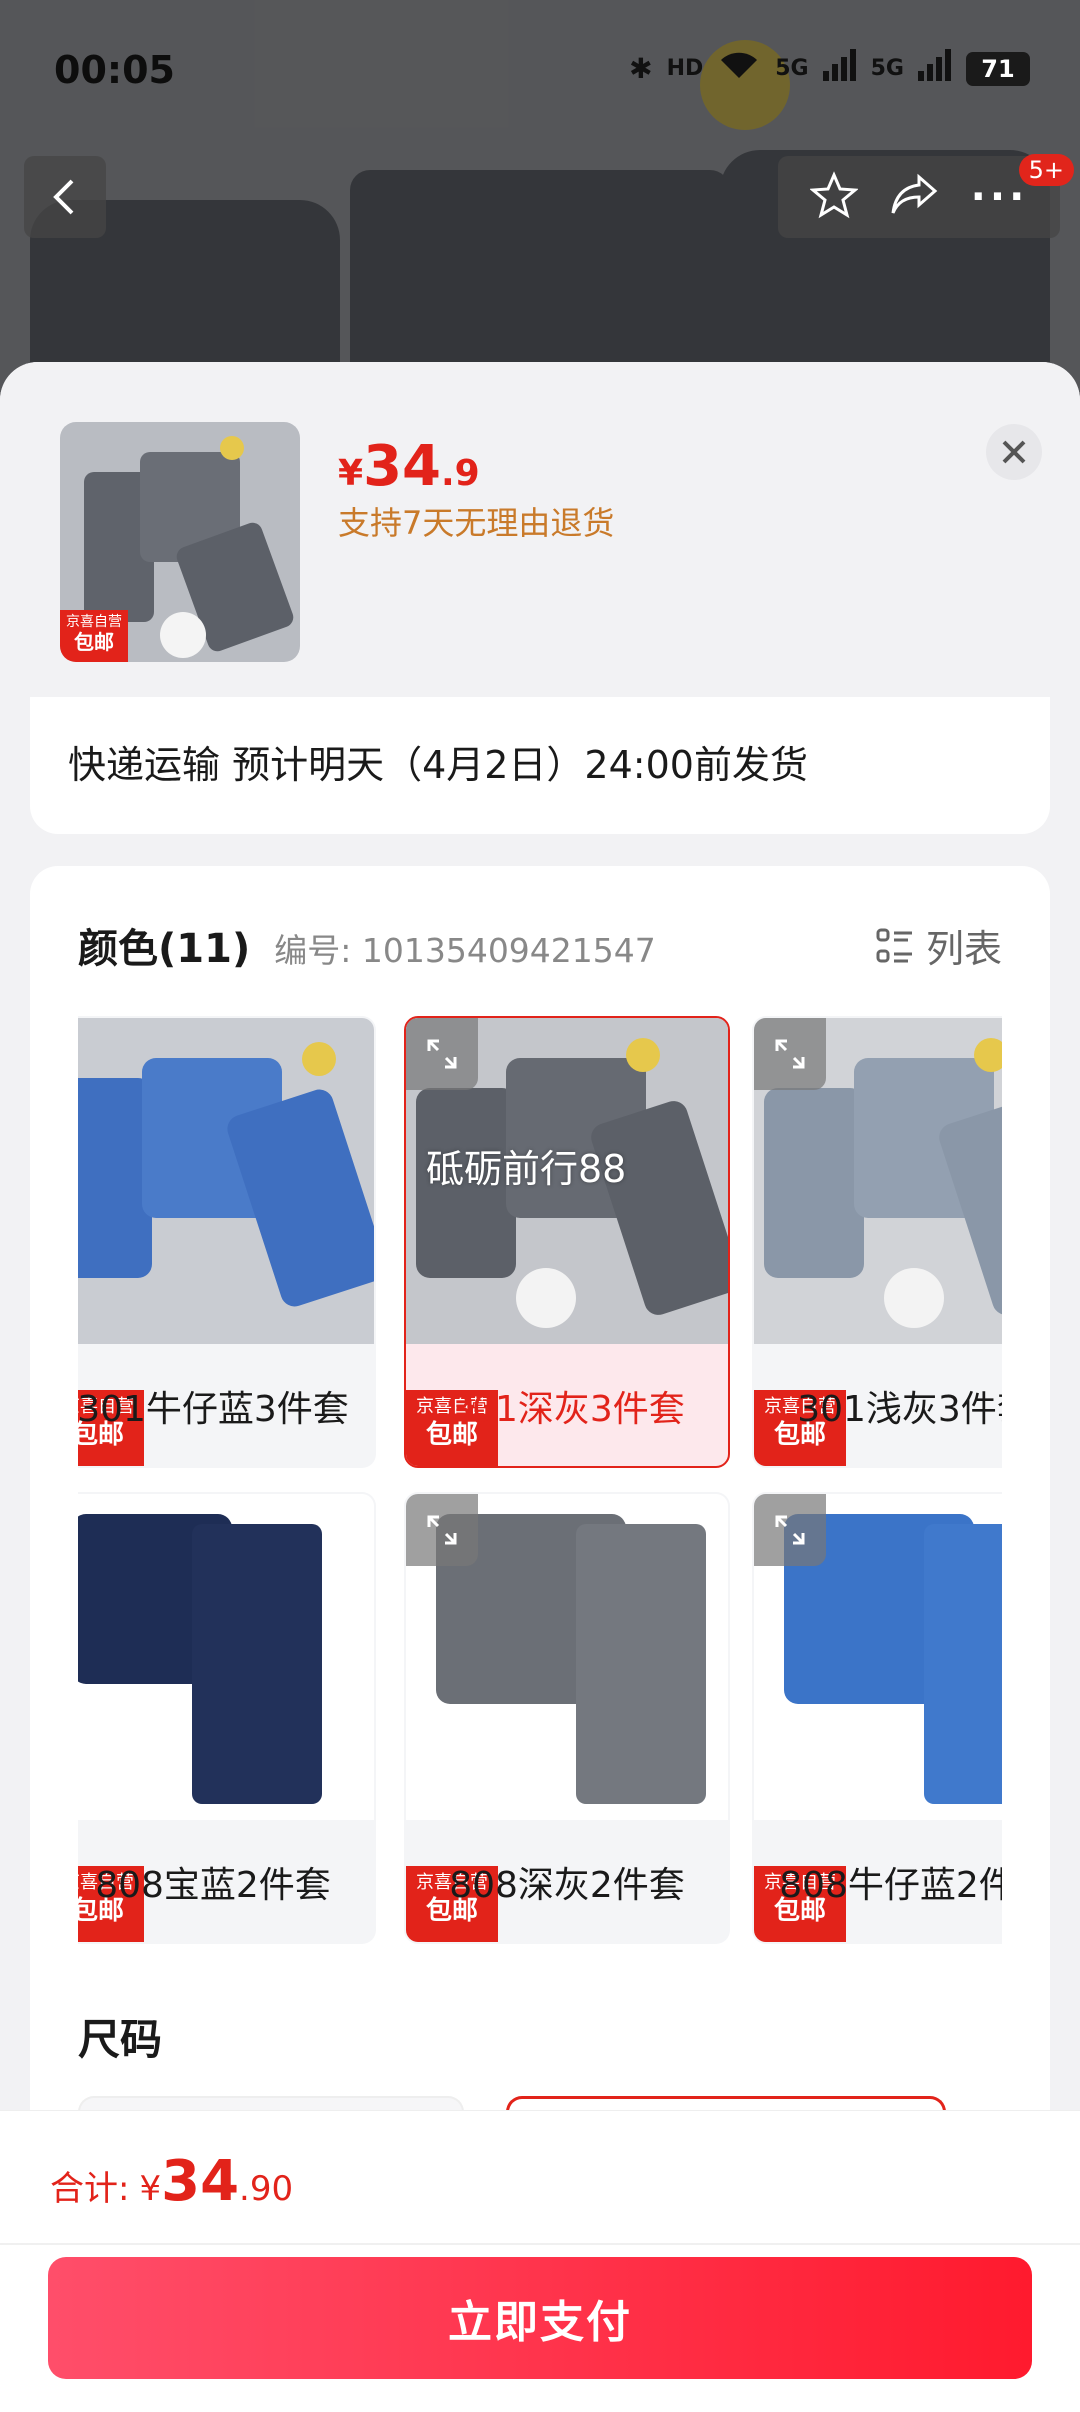 The image size is (1080, 2412). I want to click on variant-301-dark-gray-3pc: 砥砺前行88 京喜自营 包邮 301深灰3件套, so click(567, 1242).